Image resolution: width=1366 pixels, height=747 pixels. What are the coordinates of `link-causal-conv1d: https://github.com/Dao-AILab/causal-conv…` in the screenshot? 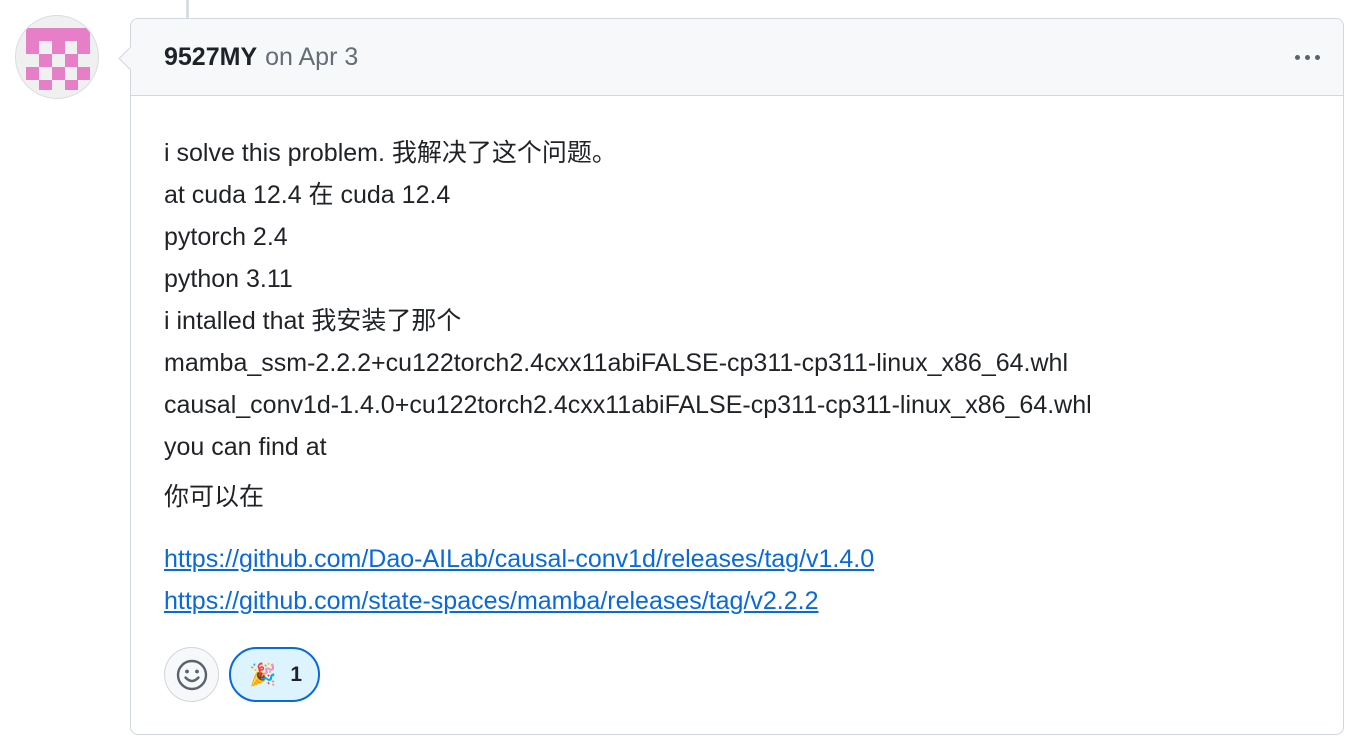 It's located at (737, 559).